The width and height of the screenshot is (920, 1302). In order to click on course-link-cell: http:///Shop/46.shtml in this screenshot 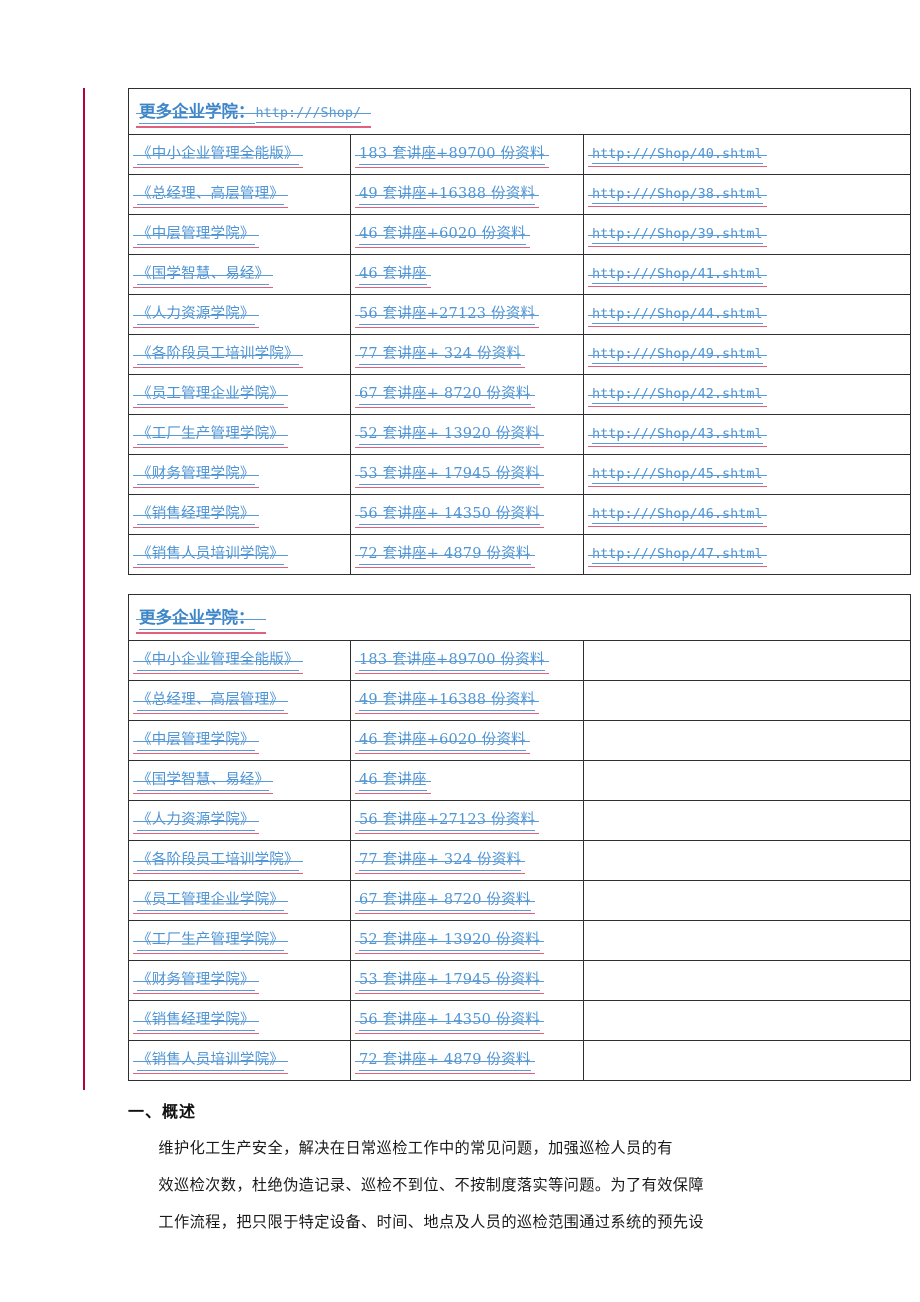, I will do `click(747, 514)`.